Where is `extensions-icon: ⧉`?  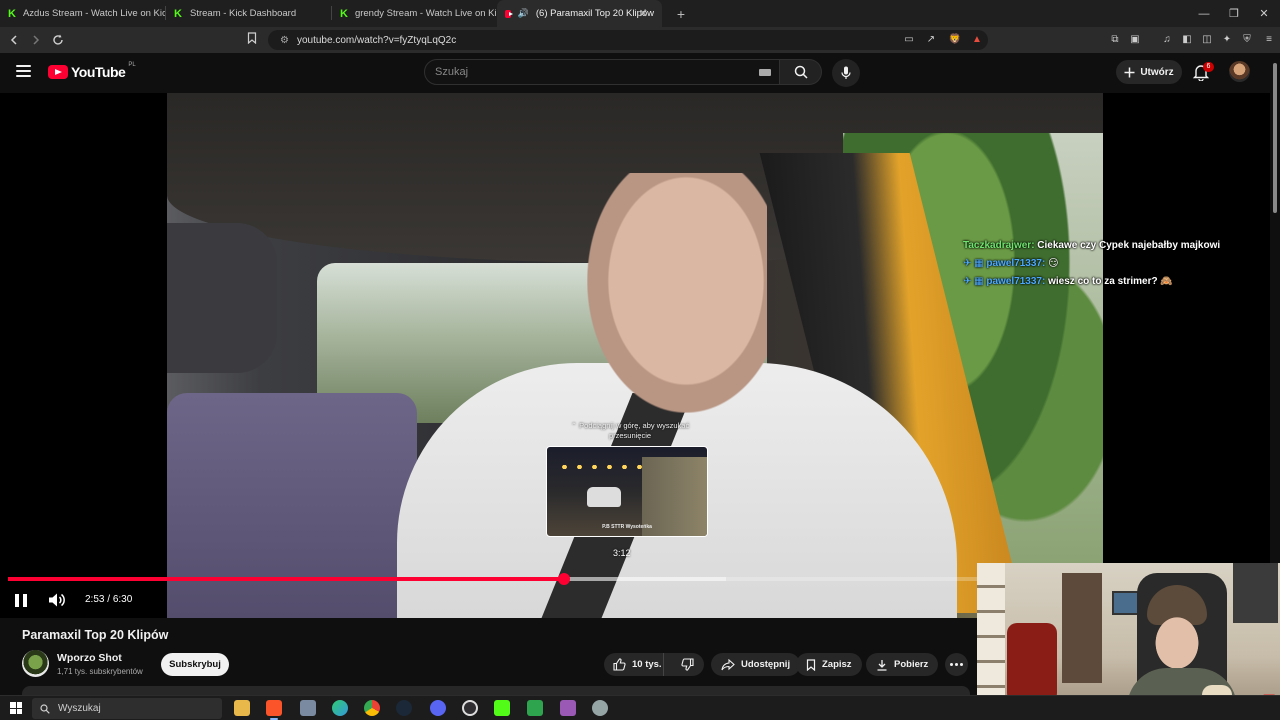 extensions-icon: ⧉ is located at coordinates (1115, 39).